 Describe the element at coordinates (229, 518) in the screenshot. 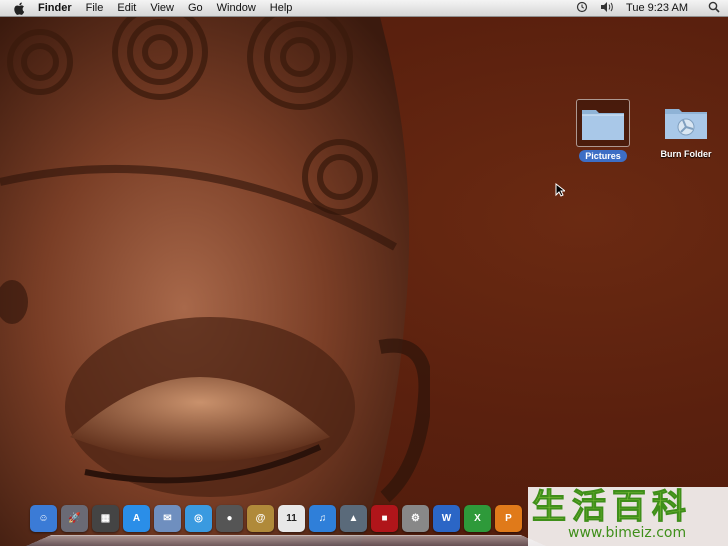

I see `dock-facetime-icon: ●` at that location.